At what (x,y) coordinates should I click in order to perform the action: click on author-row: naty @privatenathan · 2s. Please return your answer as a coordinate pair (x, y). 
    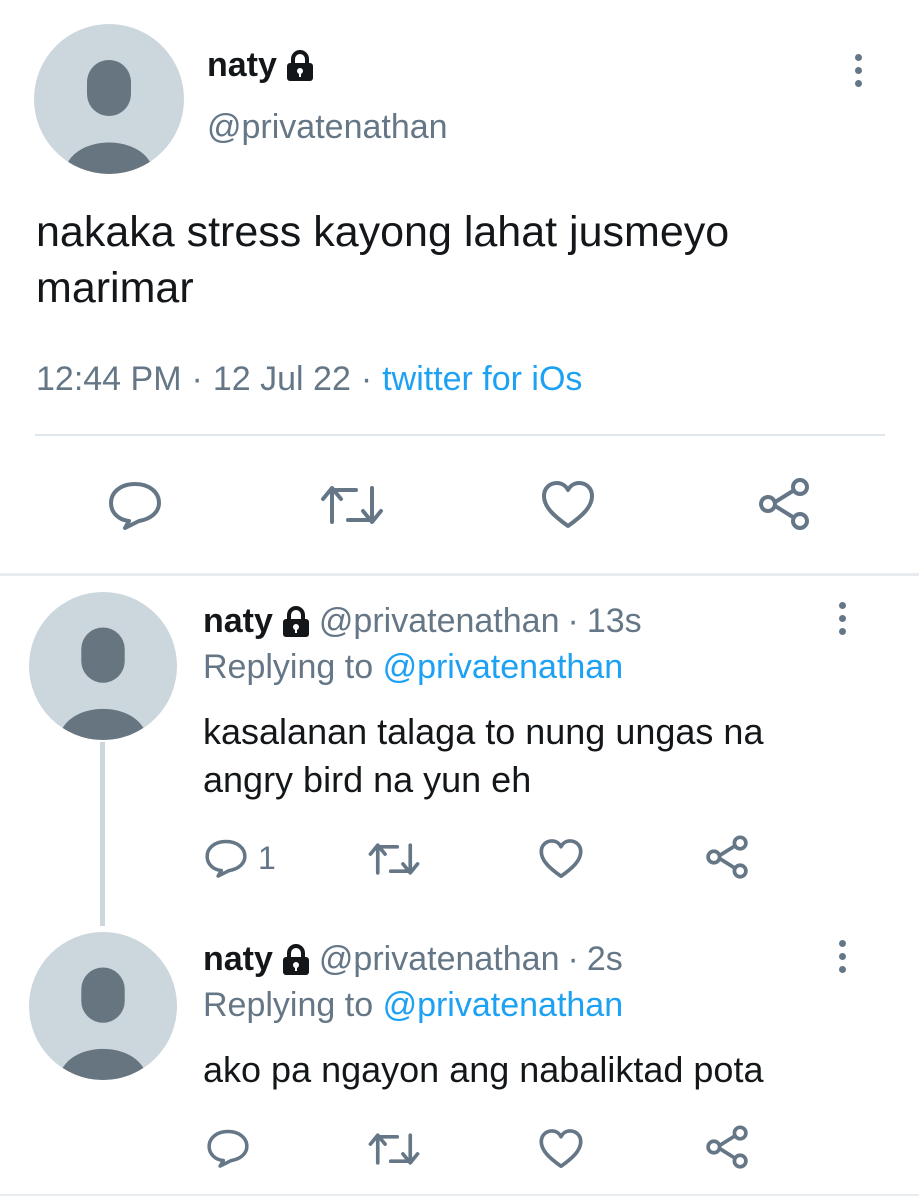
    Looking at the image, I should click on (413, 959).